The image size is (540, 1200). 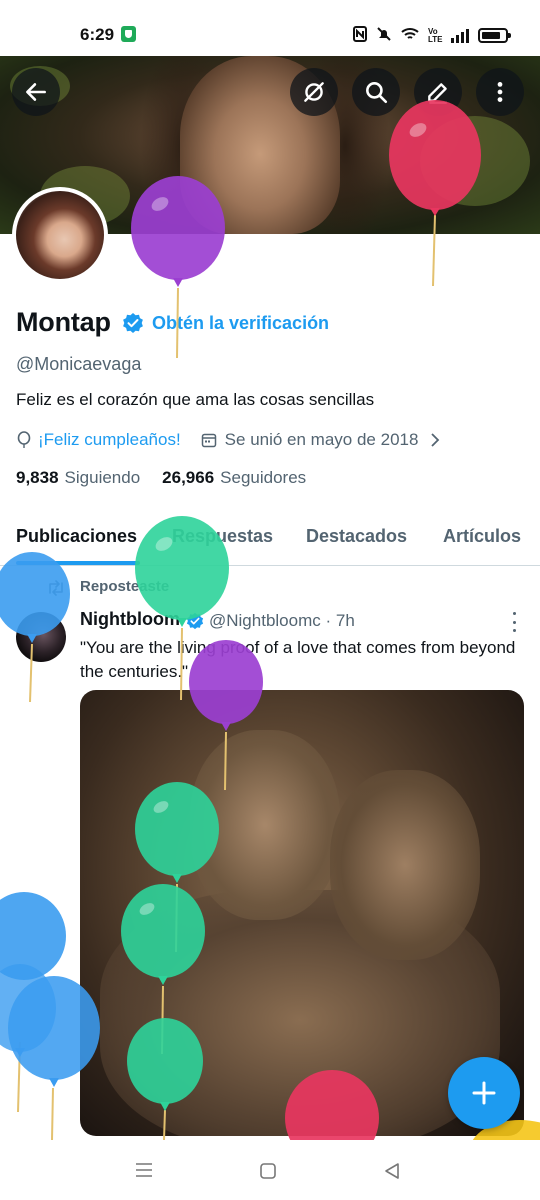 I want to click on arrow-left-icon, so click(x=36, y=92).